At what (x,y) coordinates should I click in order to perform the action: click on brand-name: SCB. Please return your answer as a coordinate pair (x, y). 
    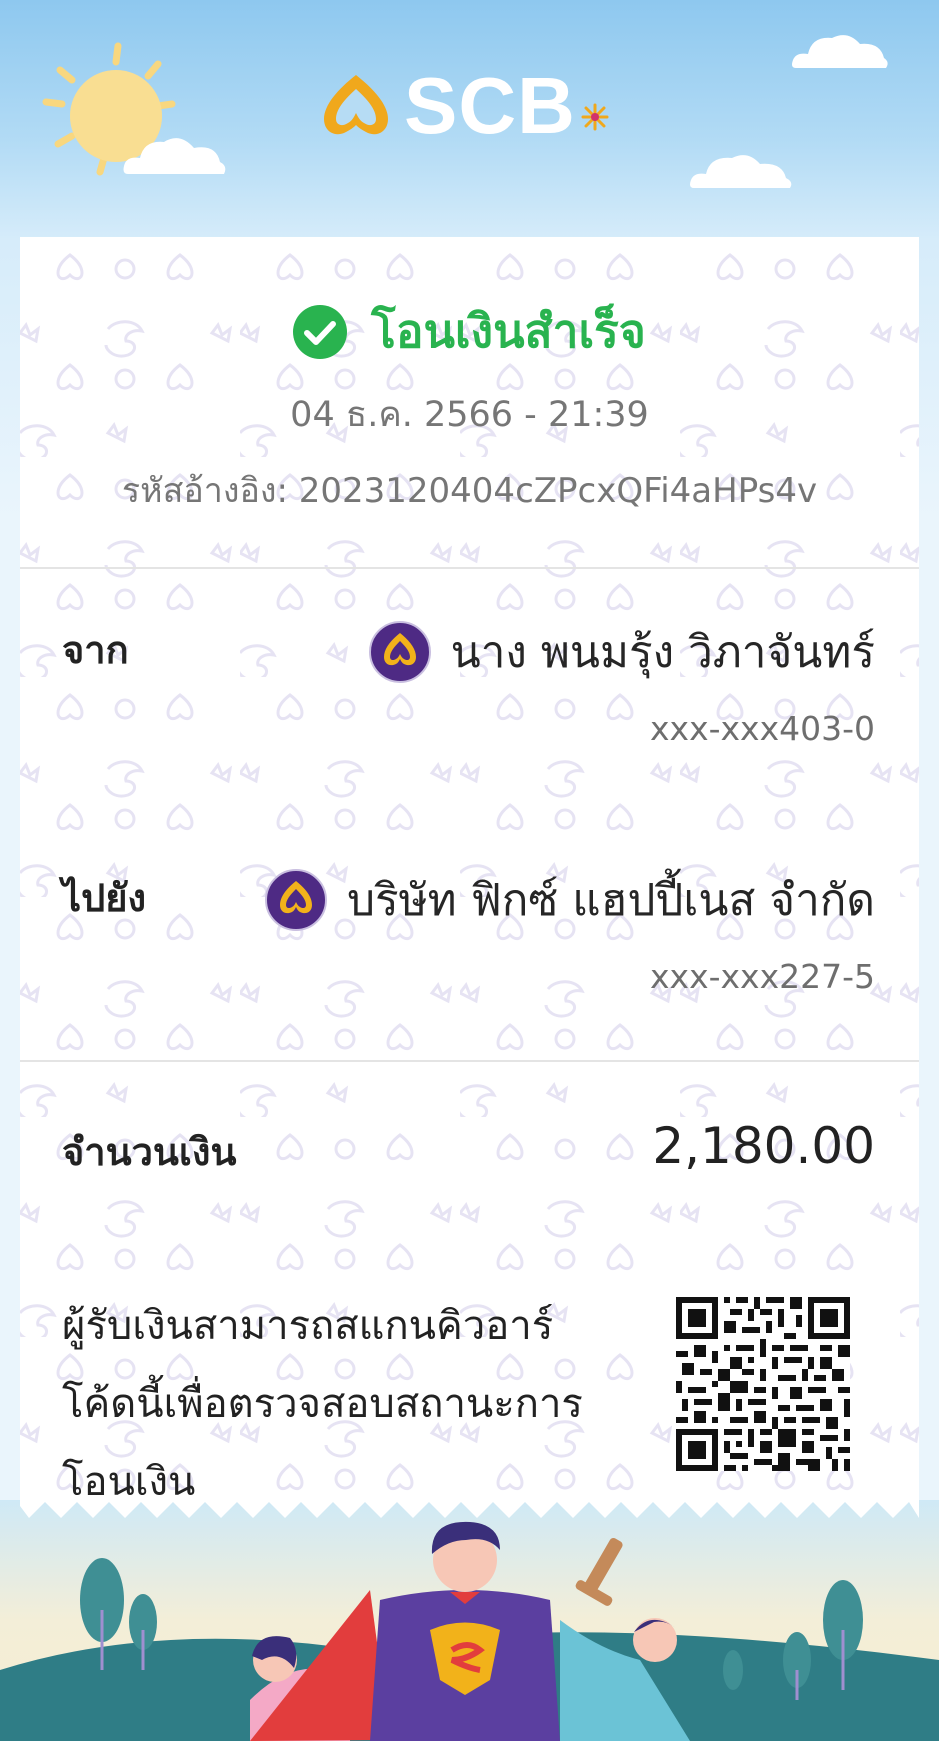
    Looking at the image, I should click on (490, 105).